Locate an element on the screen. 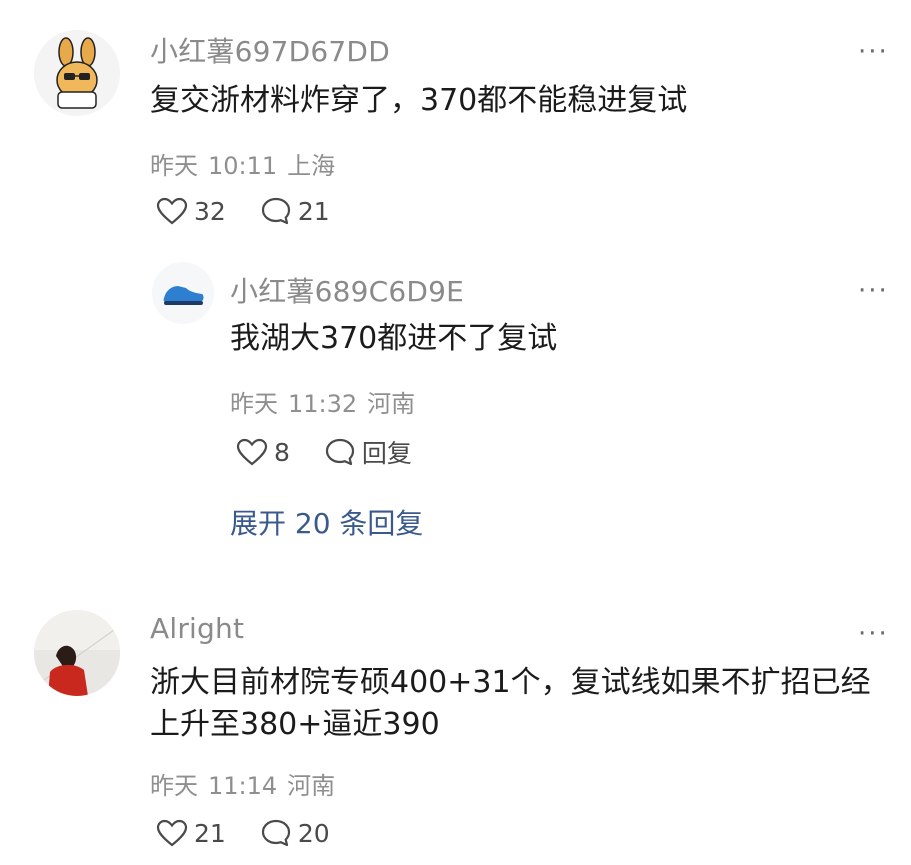 The width and height of the screenshot is (911, 865). expand-replies-link: 展开 20 条回复 is located at coordinates (326, 522).